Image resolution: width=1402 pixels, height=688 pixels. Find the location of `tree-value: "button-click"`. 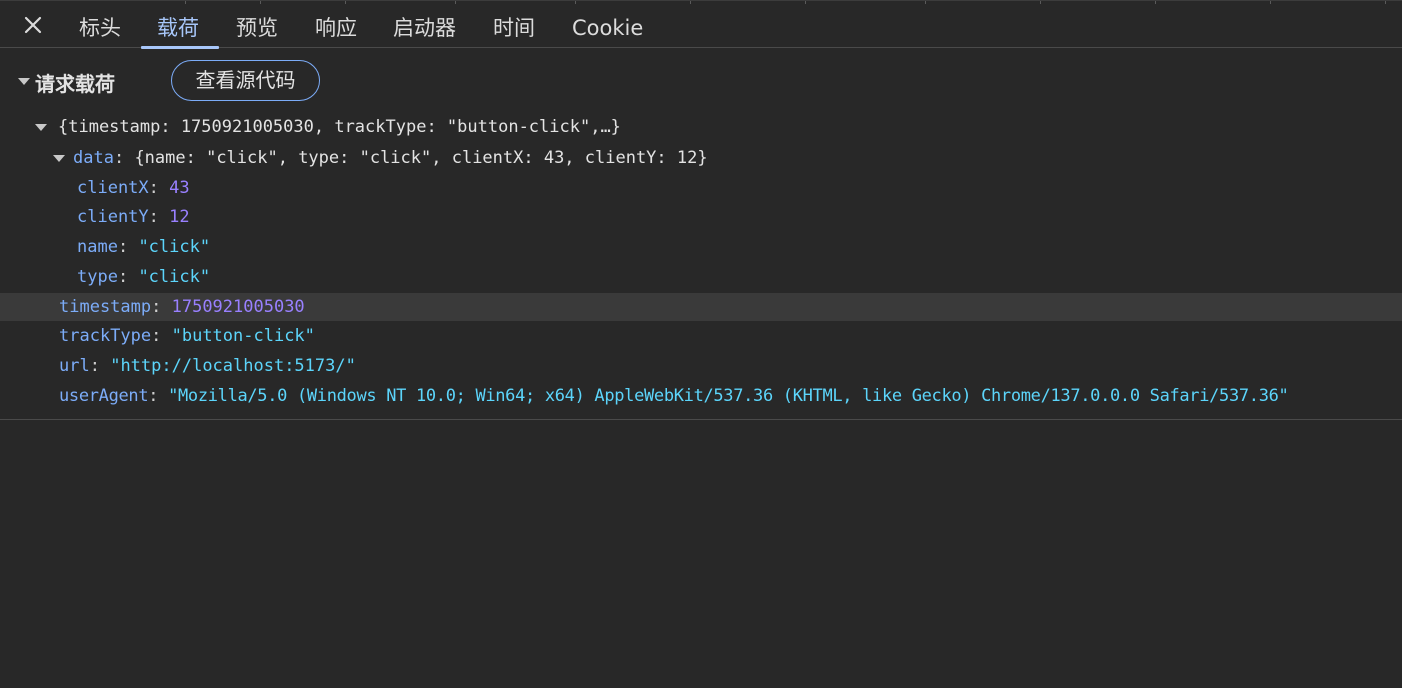

tree-value: "button-click" is located at coordinates (243, 336).